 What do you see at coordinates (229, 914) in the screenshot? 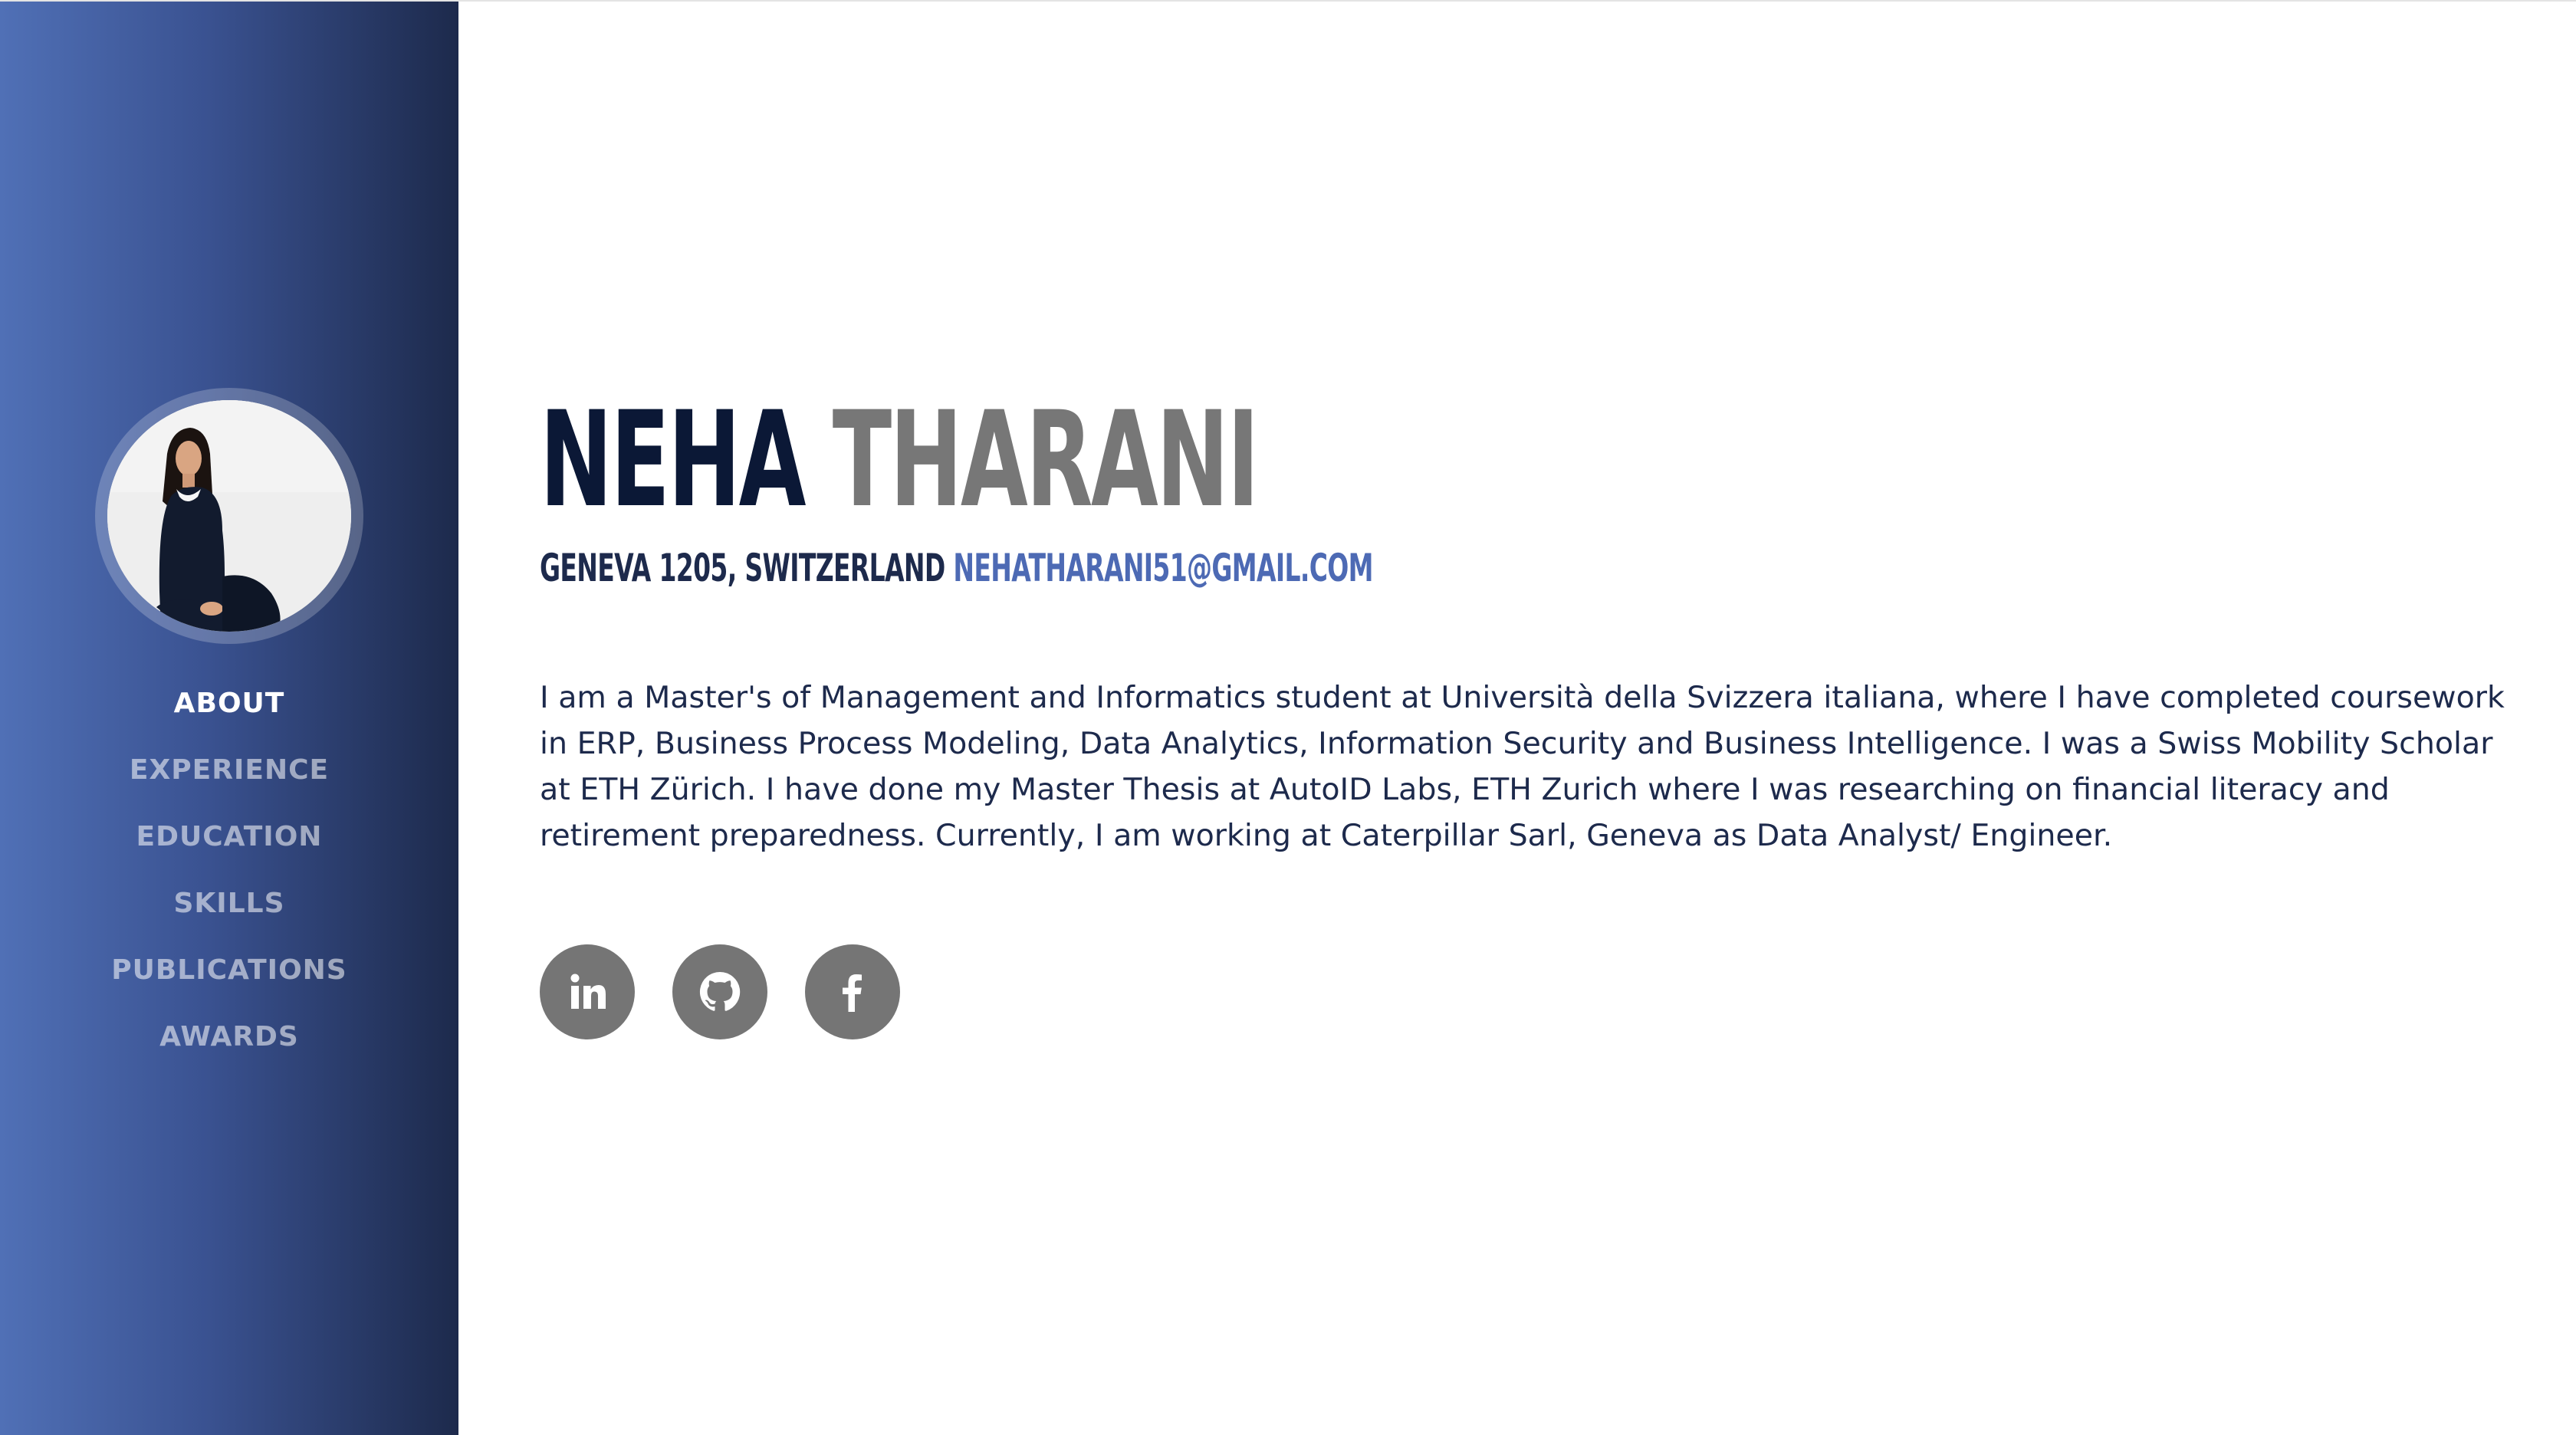
I see `nav-item-skills: SKILLS` at bounding box center [229, 914].